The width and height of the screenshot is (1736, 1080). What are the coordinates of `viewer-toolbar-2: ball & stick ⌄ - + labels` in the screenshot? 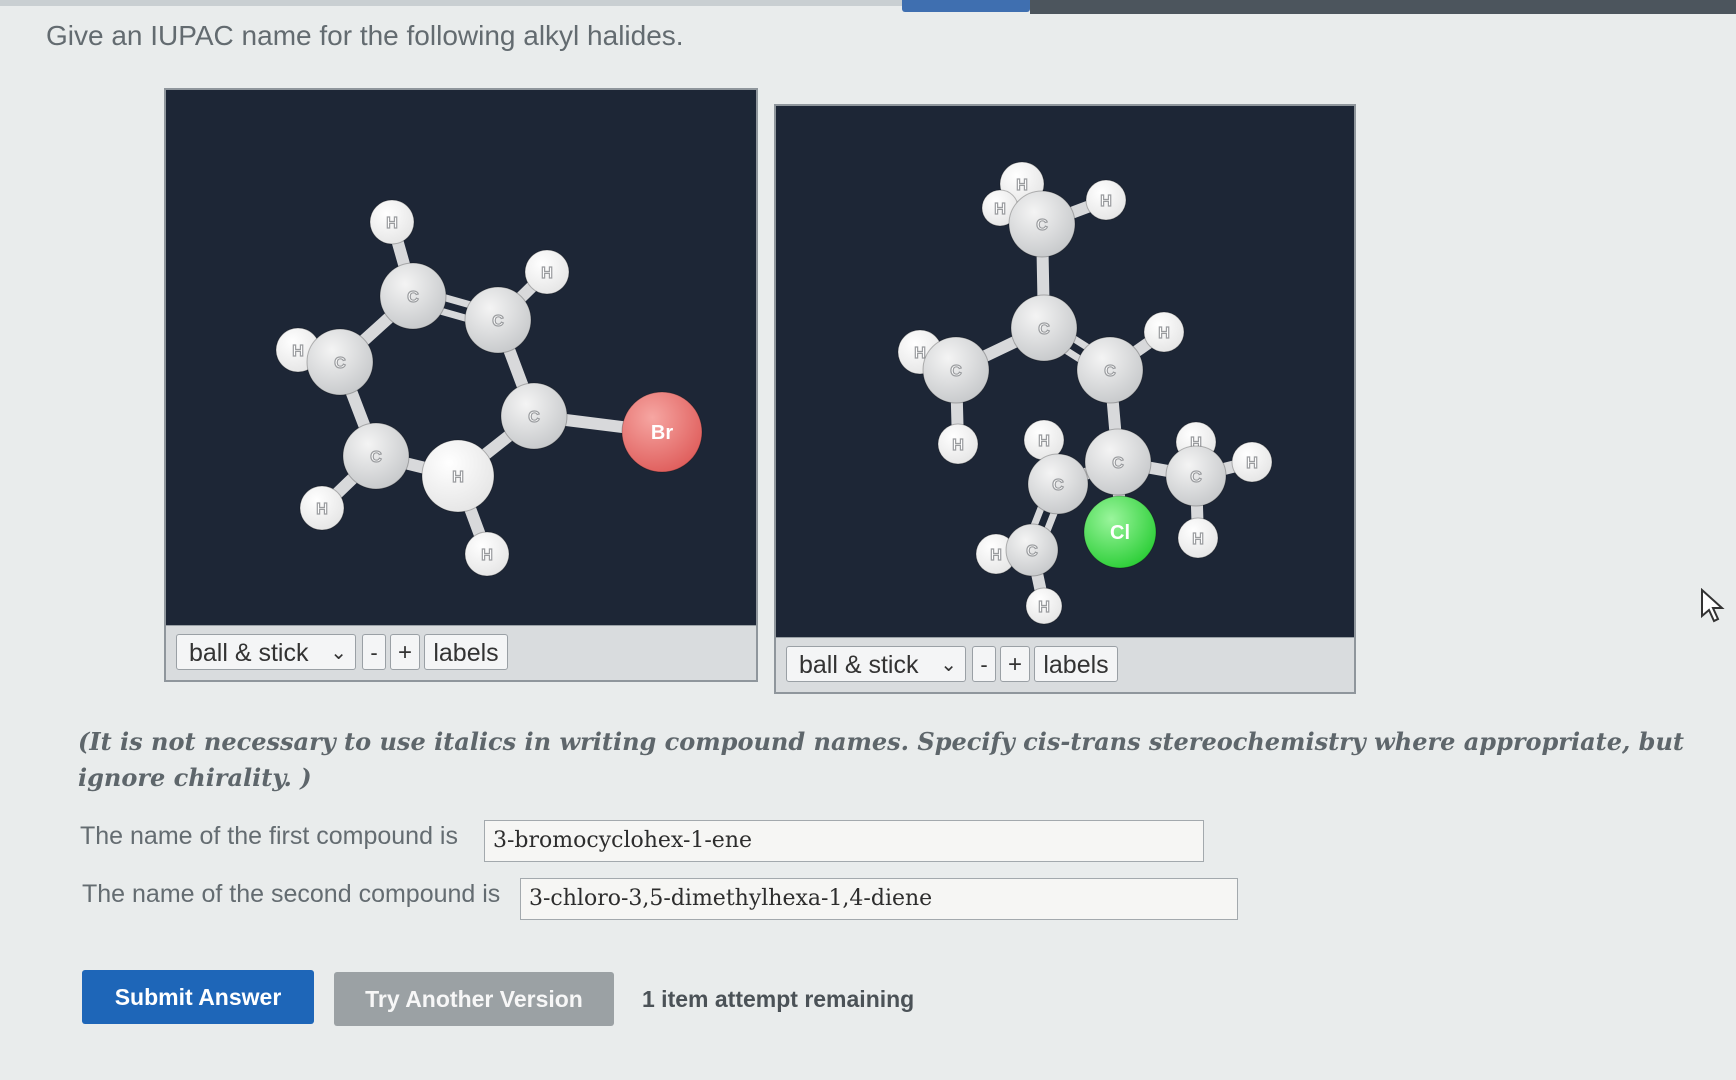 It's located at (1065, 664).